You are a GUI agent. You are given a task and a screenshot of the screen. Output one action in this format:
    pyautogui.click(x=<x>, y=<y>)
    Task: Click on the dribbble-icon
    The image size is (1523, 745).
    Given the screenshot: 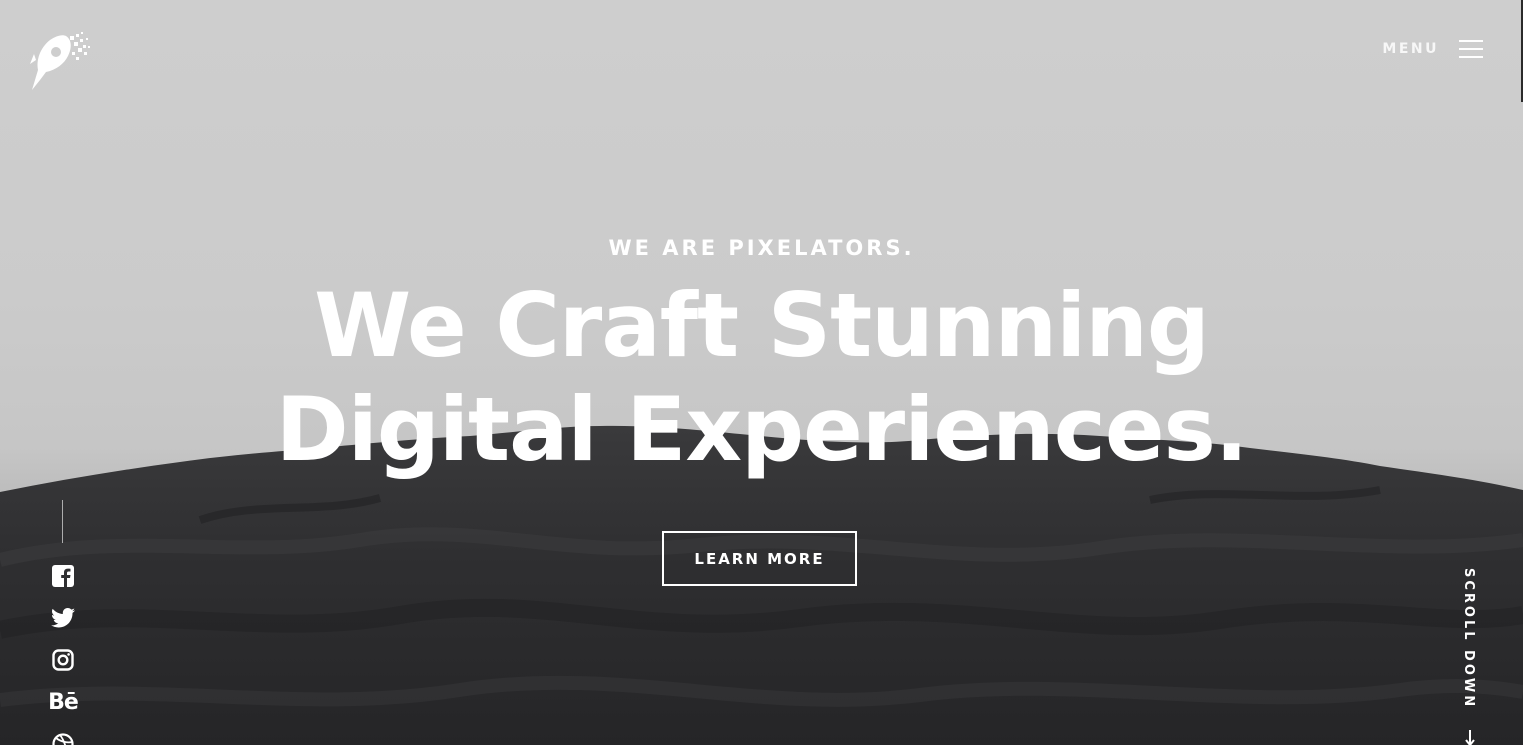 What is the action you would take?
    pyautogui.click(x=63, y=739)
    